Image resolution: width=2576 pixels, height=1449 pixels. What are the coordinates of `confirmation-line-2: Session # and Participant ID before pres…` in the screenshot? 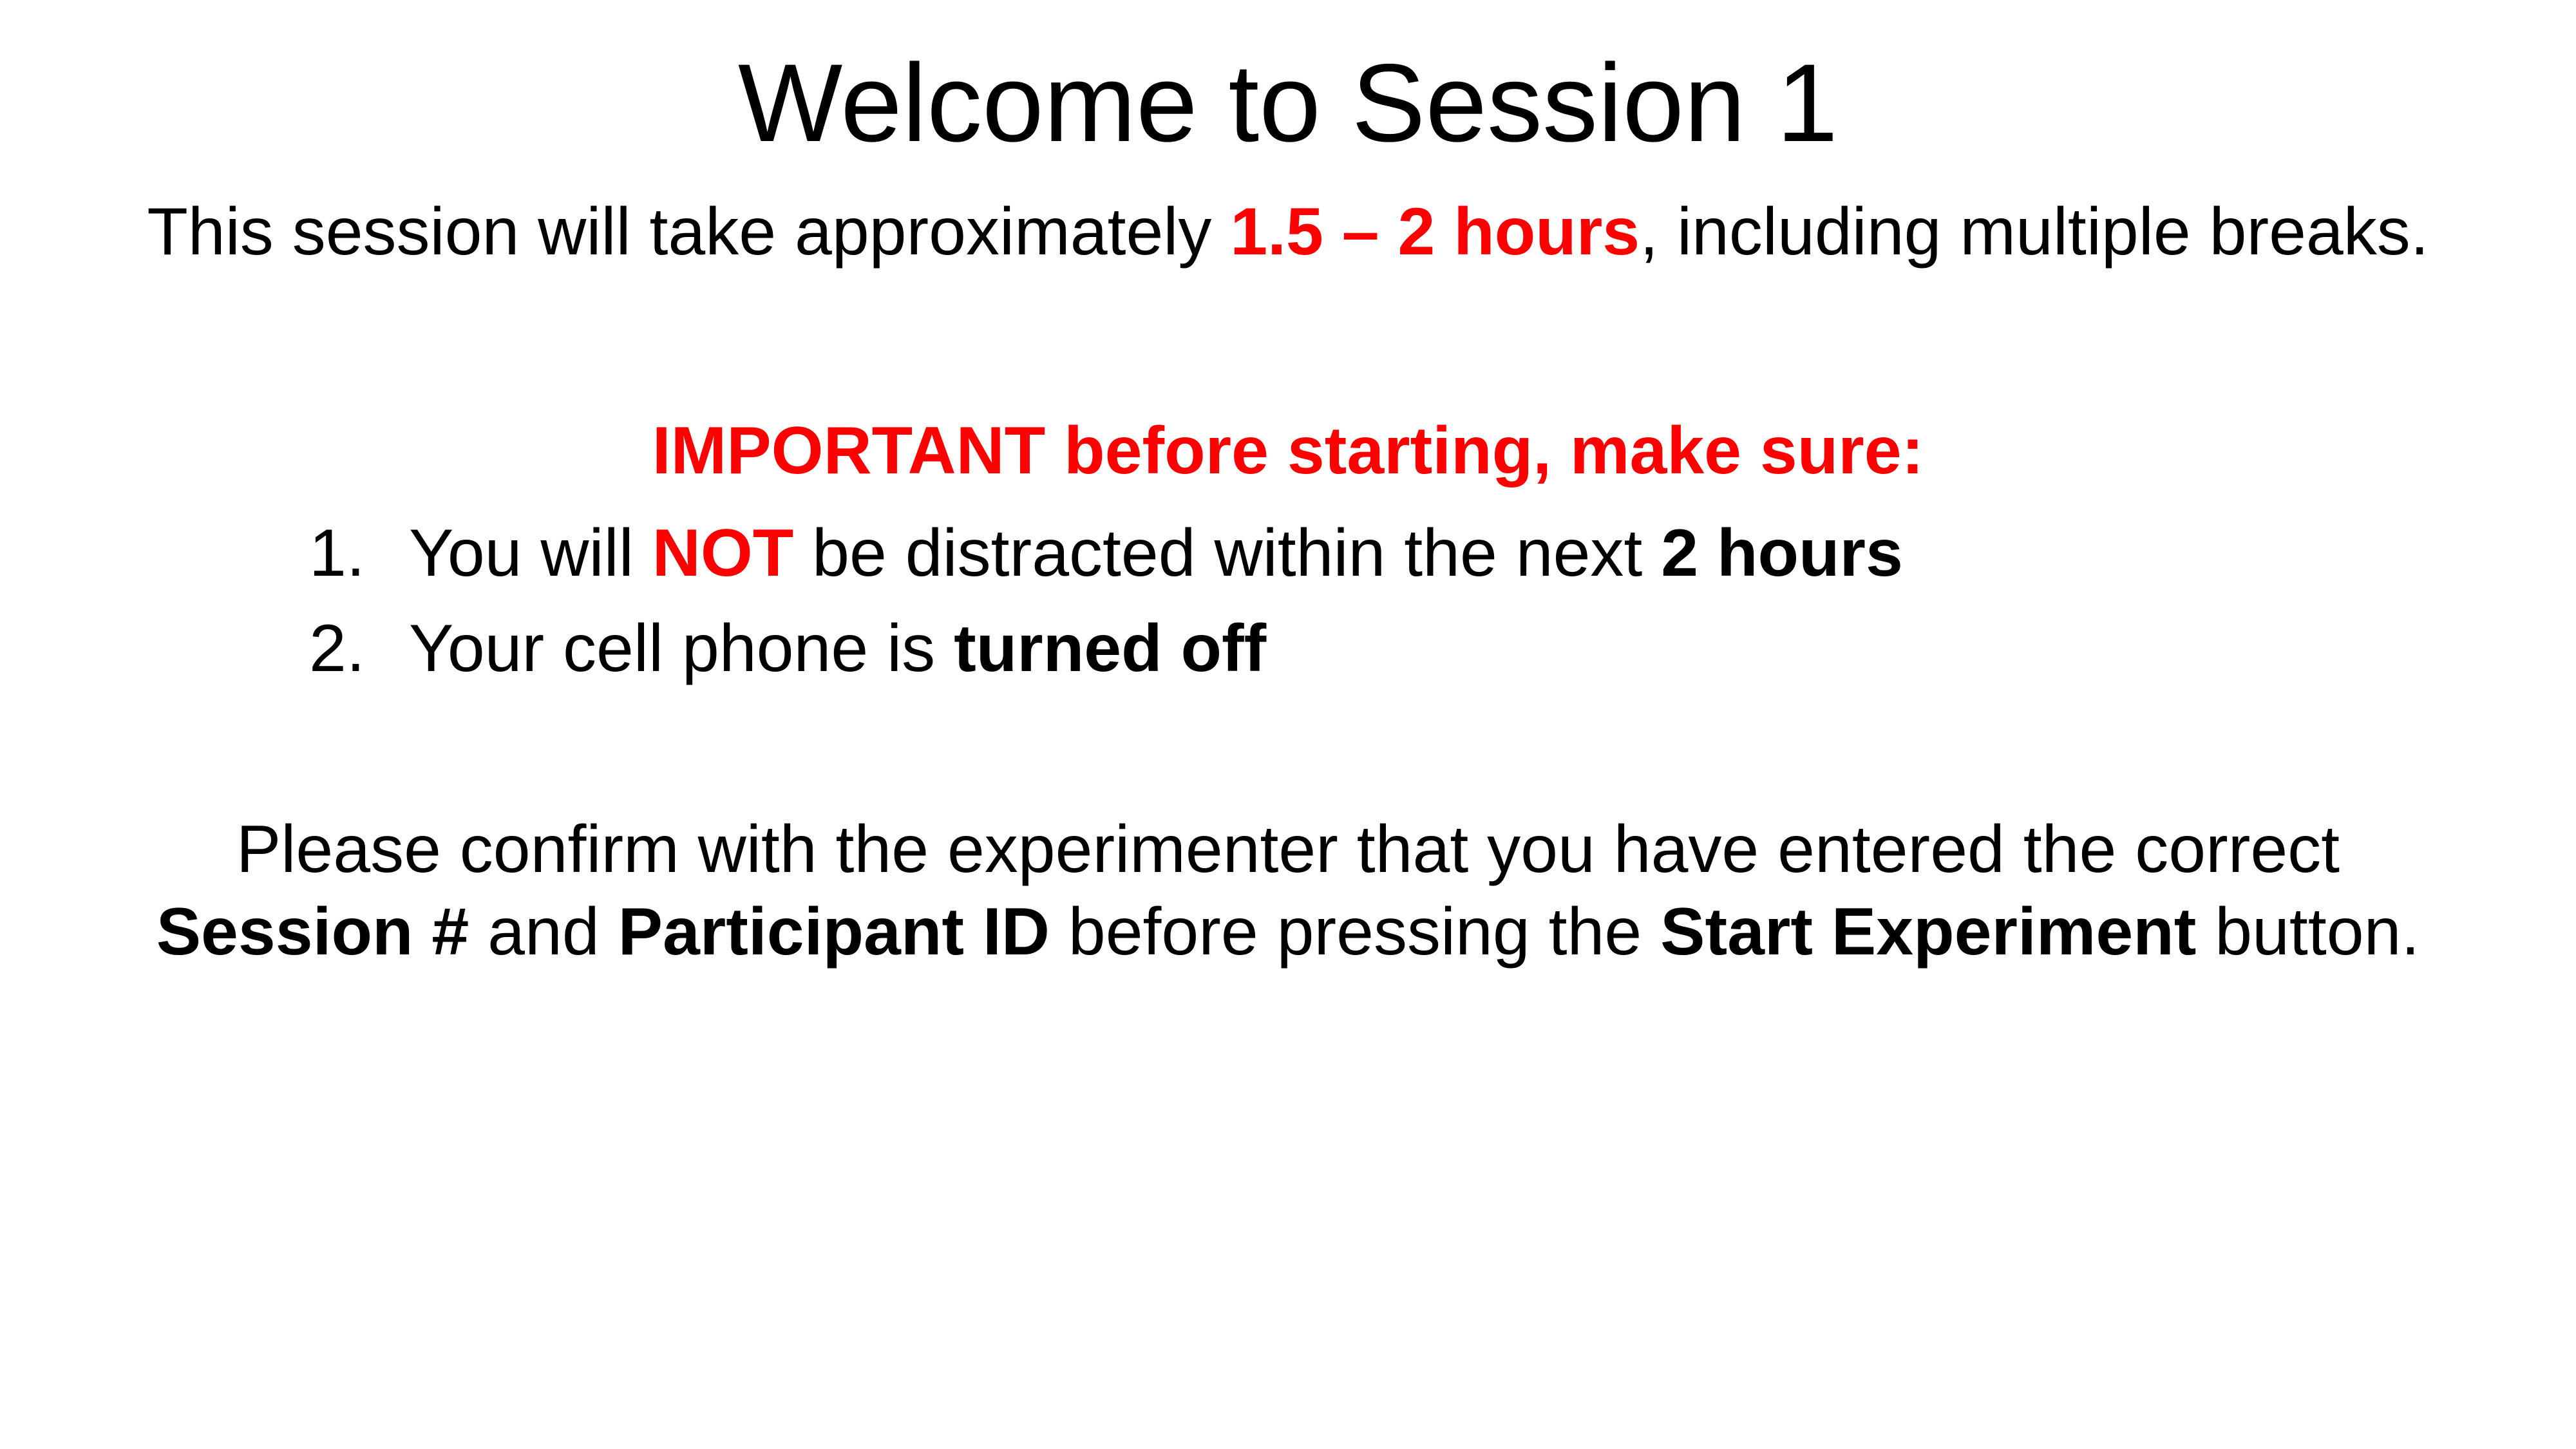 It's located at (1288, 932).